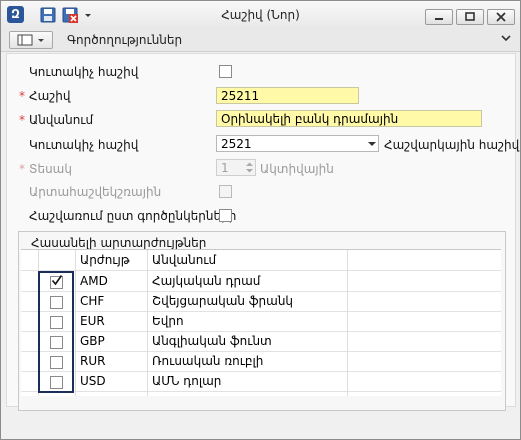 The height and width of the screenshot is (440, 521). I want to click on balance-account-label: Հաշվարկային հաշիվ, so click(452, 145).